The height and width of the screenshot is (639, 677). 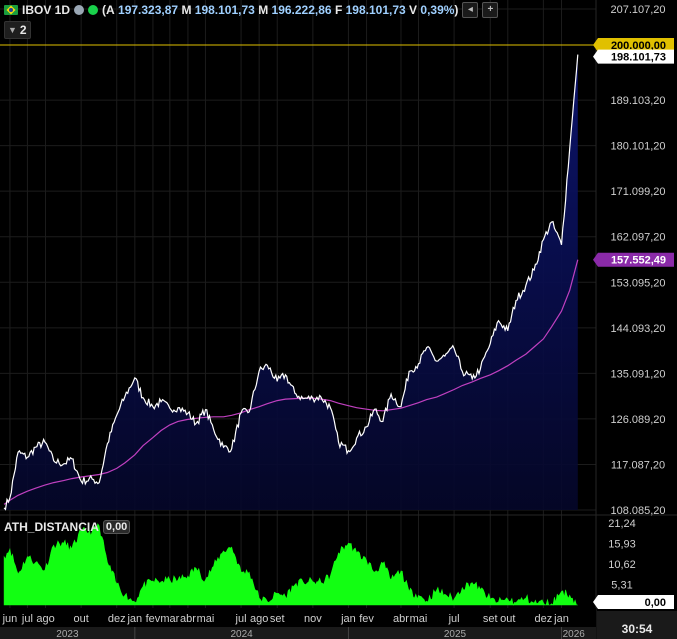 I want to click on price-tick-label: 162.097,20, so click(x=637, y=238).